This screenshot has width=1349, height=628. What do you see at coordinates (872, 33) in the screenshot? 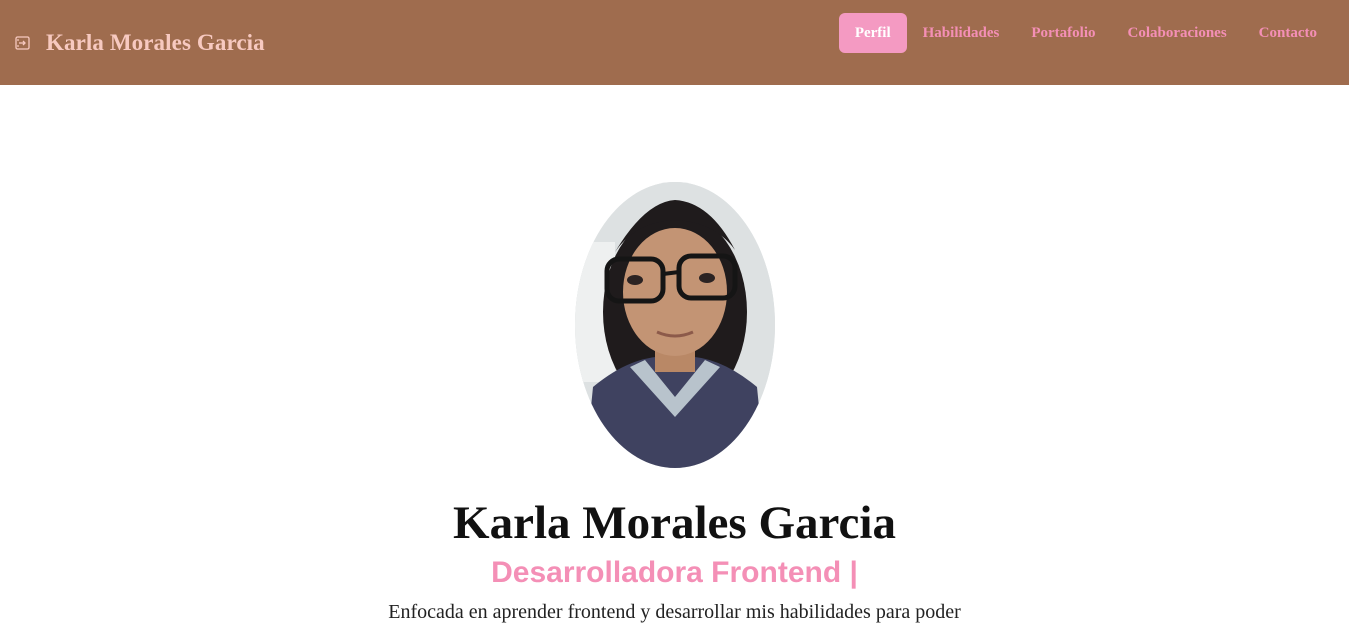
I see `nav-link-perfil: Perfil` at bounding box center [872, 33].